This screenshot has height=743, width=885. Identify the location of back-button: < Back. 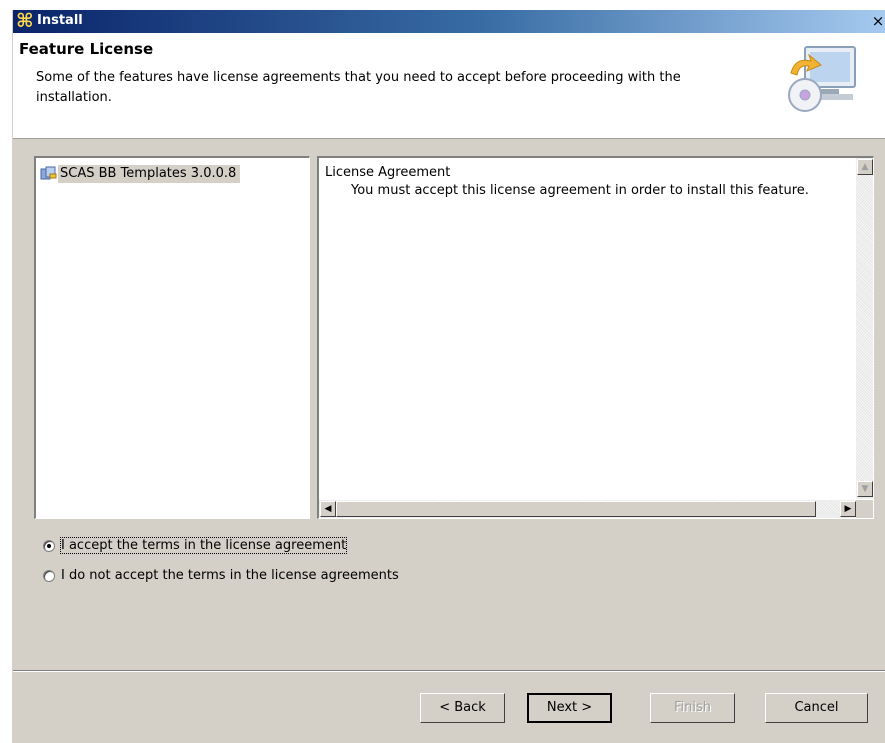
(462, 708).